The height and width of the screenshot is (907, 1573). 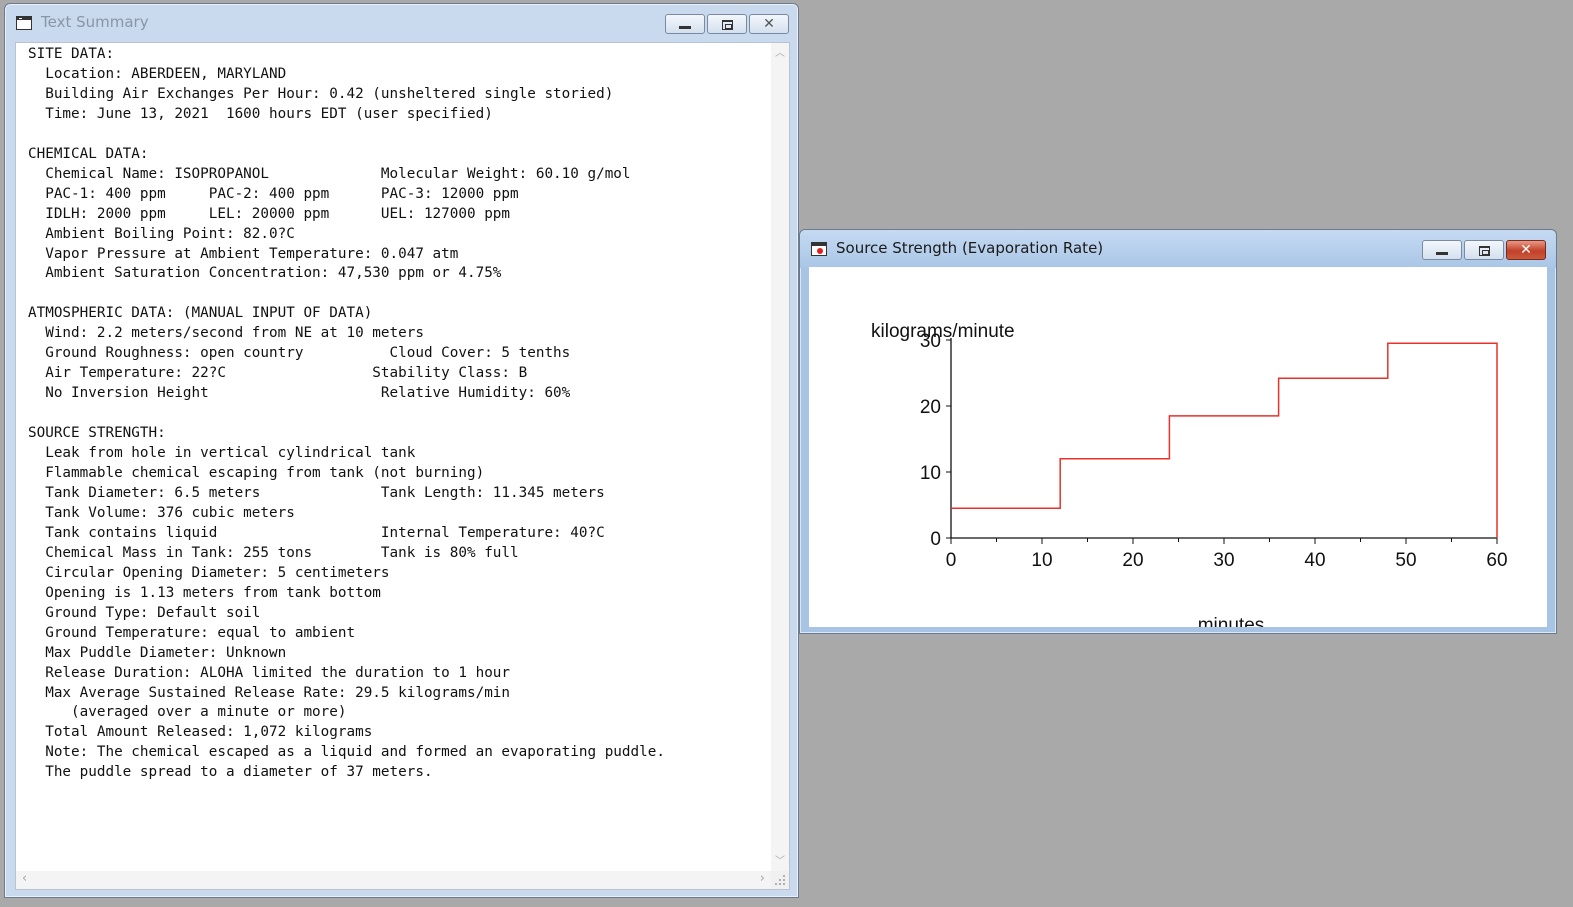 What do you see at coordinates (393, 880) in the screenshot?
I see `horizontal-scrollbar: ‹ ›` at bounding box center [393, 880].